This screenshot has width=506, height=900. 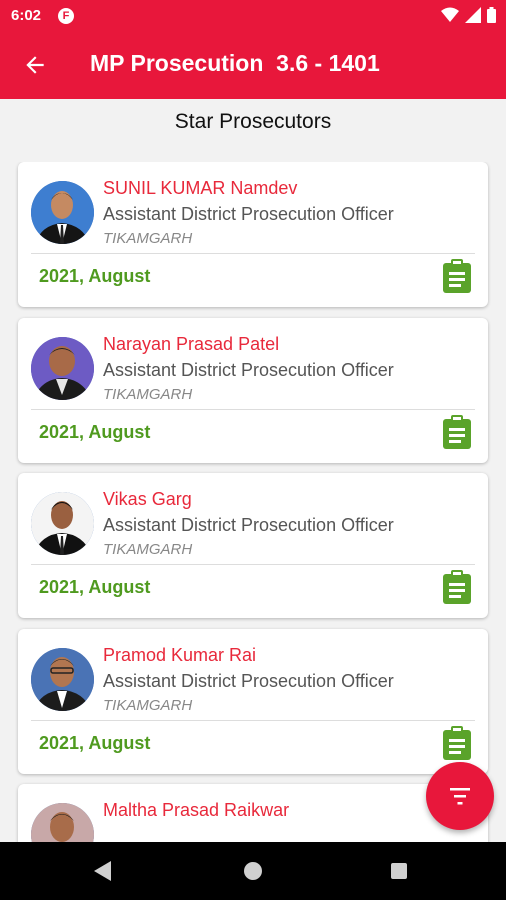 What do you see at coordinates (147, 499) in the screenshot?
I see `prosecutor-name: Vikas Garg` at bounding box center [147, 499].